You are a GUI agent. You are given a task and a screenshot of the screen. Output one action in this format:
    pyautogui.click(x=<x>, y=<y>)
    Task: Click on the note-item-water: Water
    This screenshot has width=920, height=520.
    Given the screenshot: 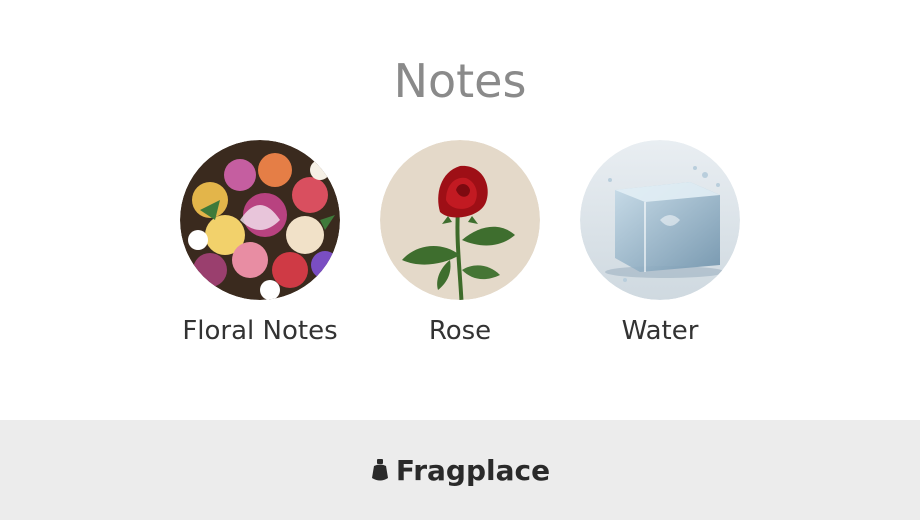 What is the action you would take?
    pyautogui.click(x=660, y=244)
    